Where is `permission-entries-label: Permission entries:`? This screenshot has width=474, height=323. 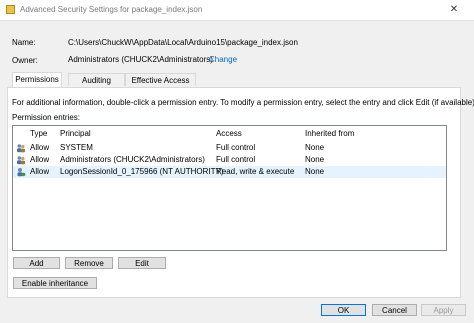 permission-entries-label: Permission entries: is located at coordinates (46, 117).